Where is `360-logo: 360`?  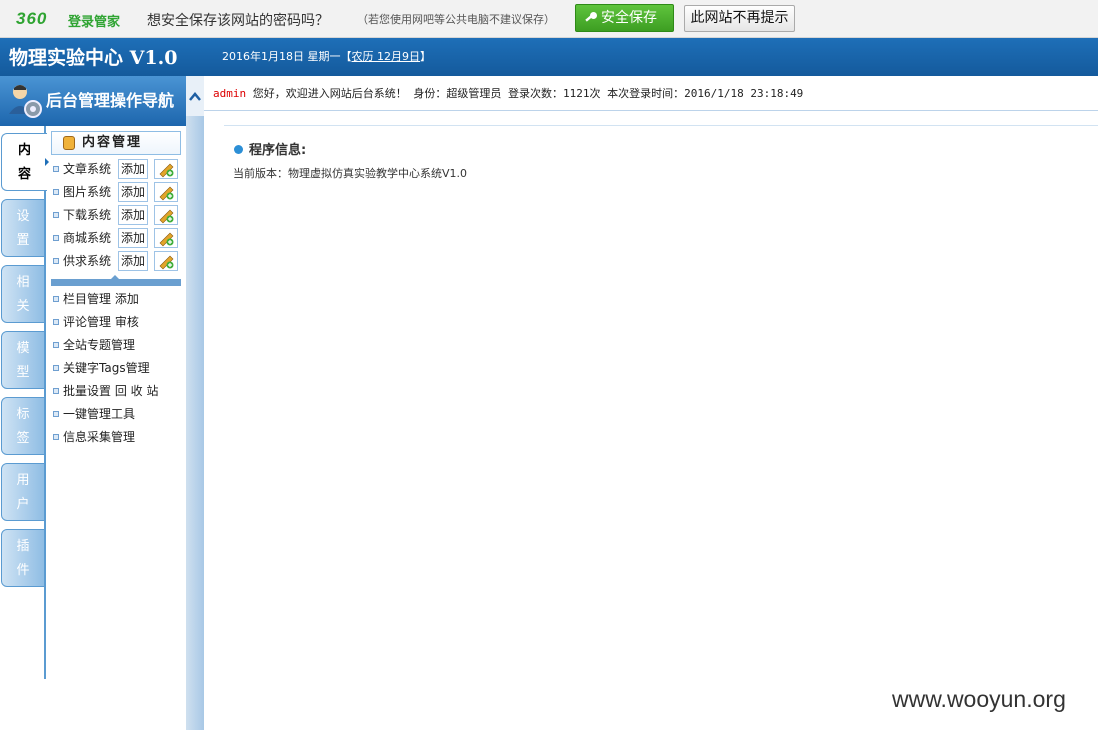 360-logo: 360 is located at coordinates (32, 18).